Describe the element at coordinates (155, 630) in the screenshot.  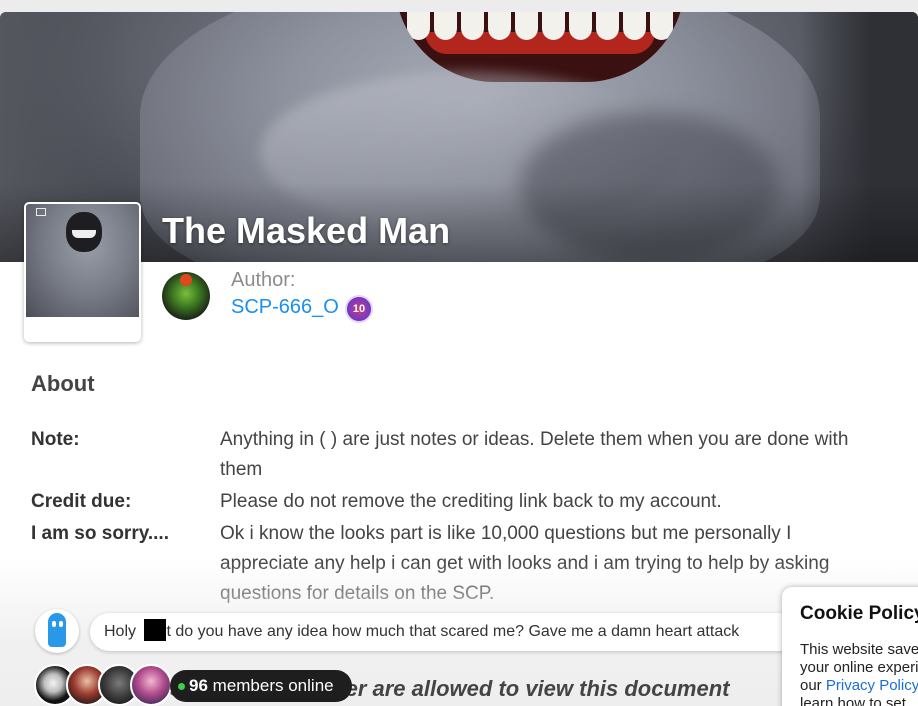
I see `redaction-block` at that location.